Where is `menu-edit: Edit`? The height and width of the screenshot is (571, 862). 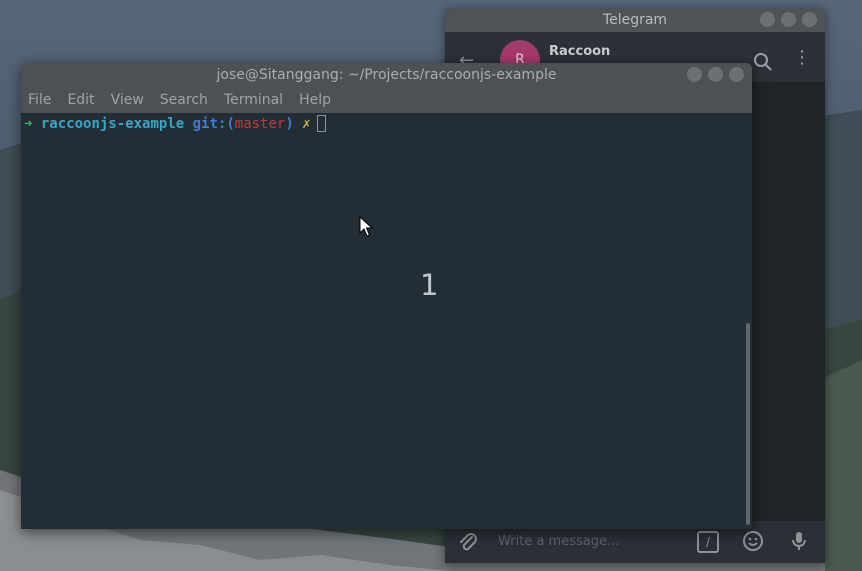 menu-edit: Edit is located at coordinates (80, 100).